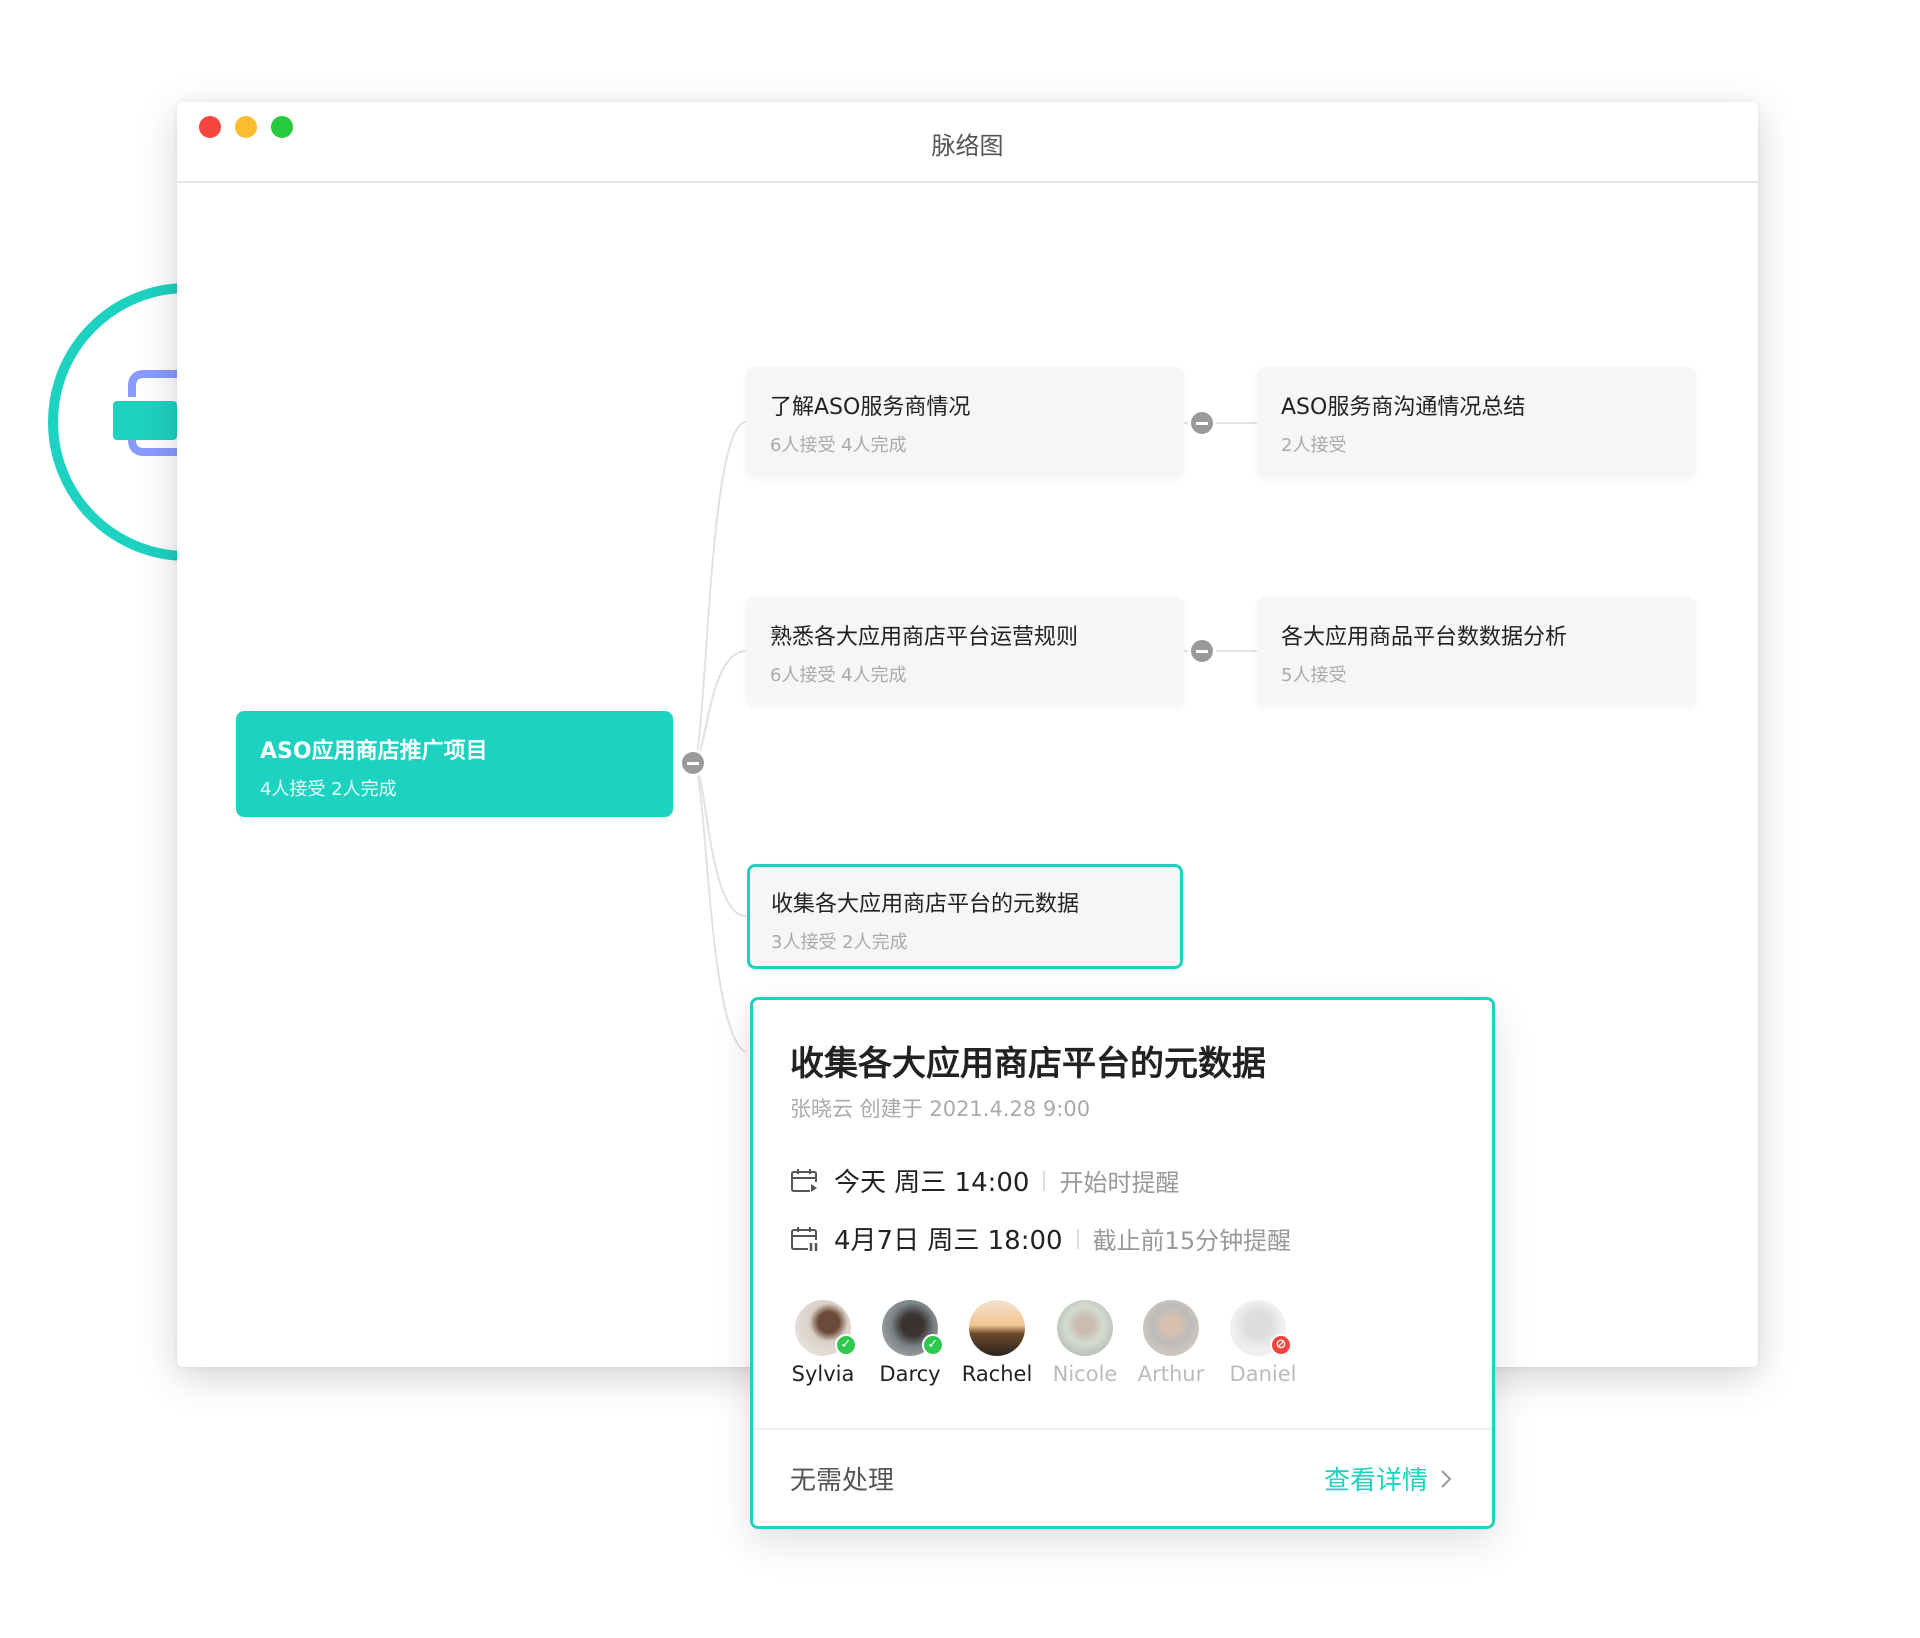 The width and height of the screenshot is (1920, 1638). I want to click on avatar-sylvia: ✓, so click(826, 1328).